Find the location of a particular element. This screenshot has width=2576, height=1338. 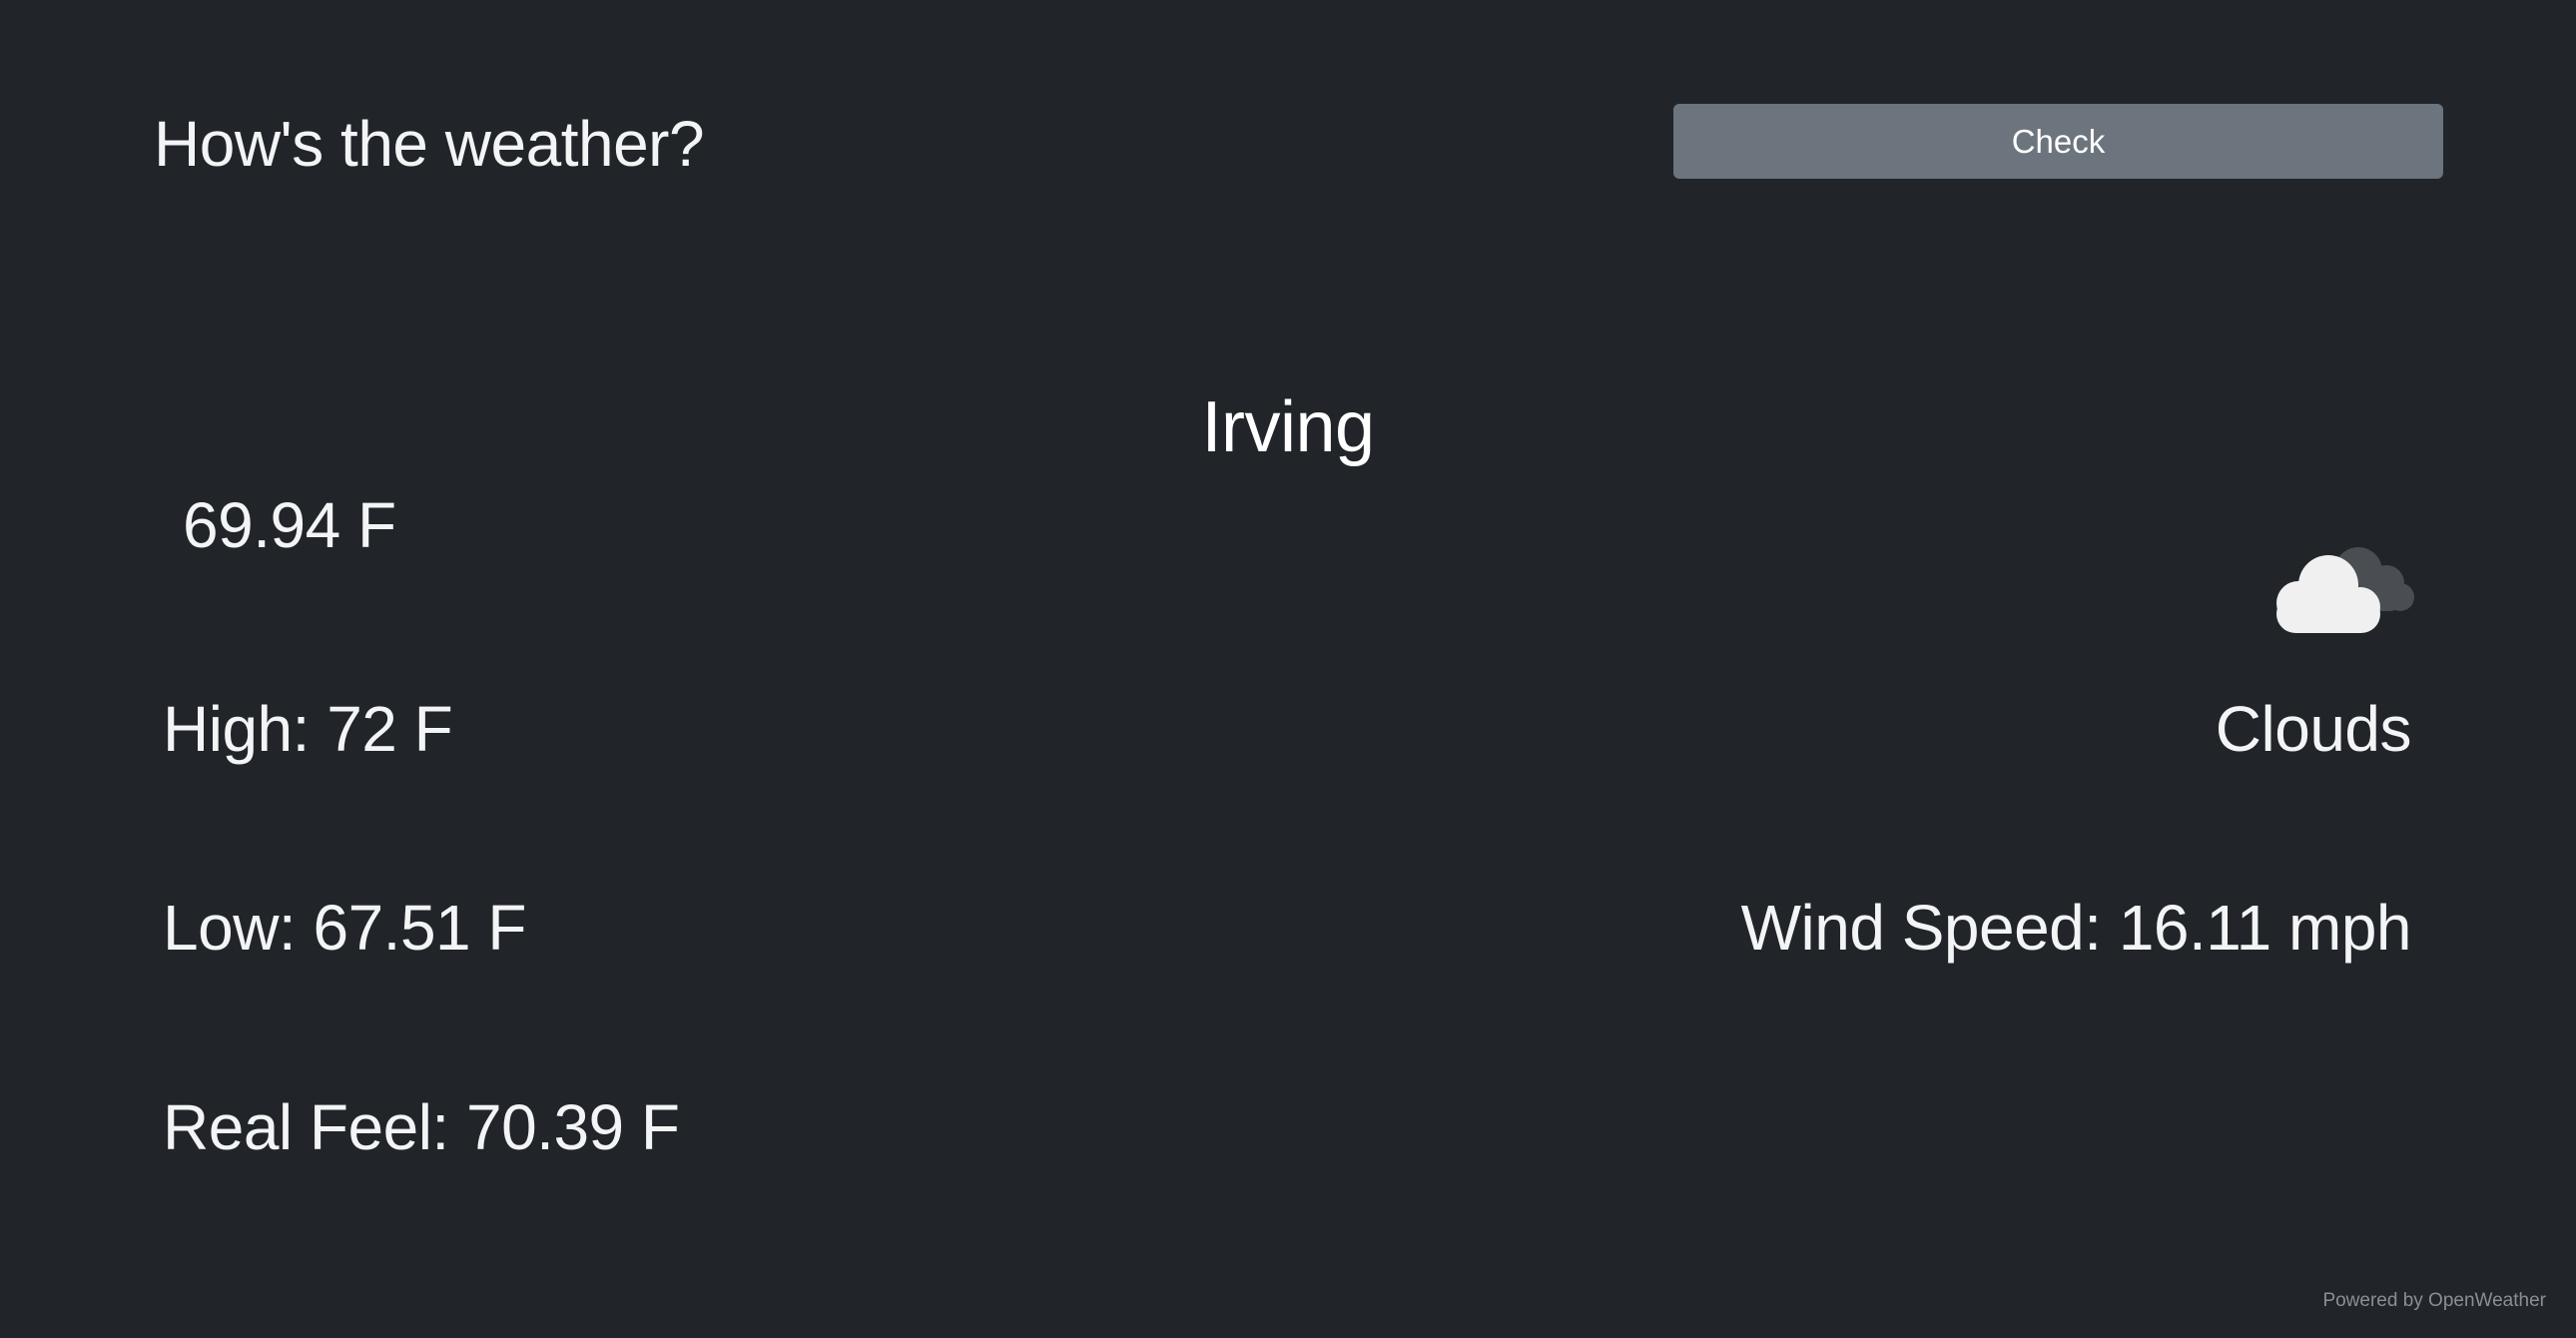

wind-speed: Wind Speed: 16.11 mph is located at coordinates (2076, 928).